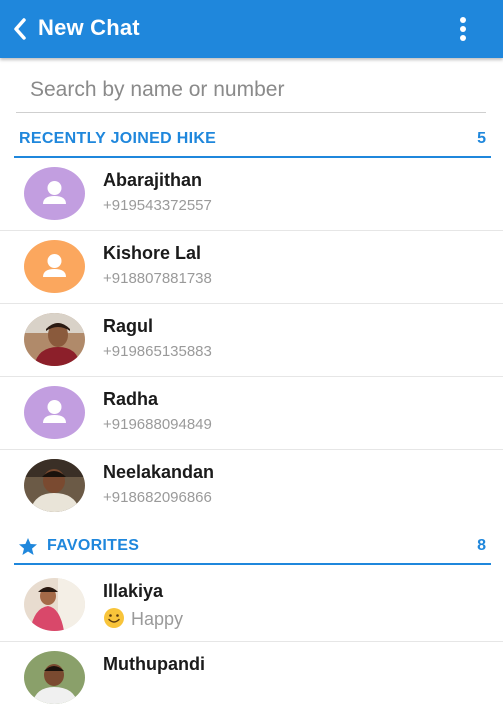 Image resolution: width=503 pixels, height=714 pixels. I want to click on contact-phone: +918682096866, so click(157, 497).